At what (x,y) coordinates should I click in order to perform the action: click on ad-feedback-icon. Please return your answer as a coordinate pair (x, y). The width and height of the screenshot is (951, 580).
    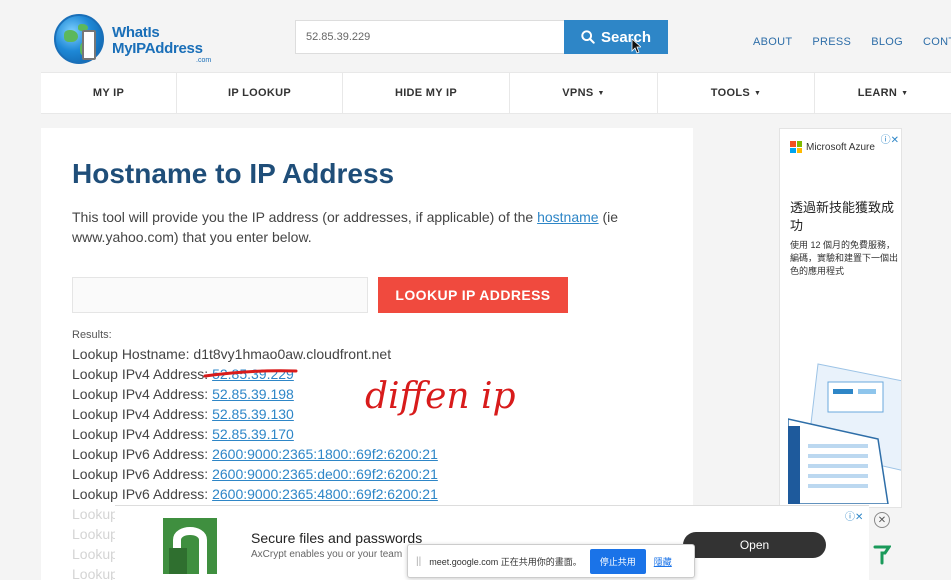
    Looking at the image, I should click on (882, 555).